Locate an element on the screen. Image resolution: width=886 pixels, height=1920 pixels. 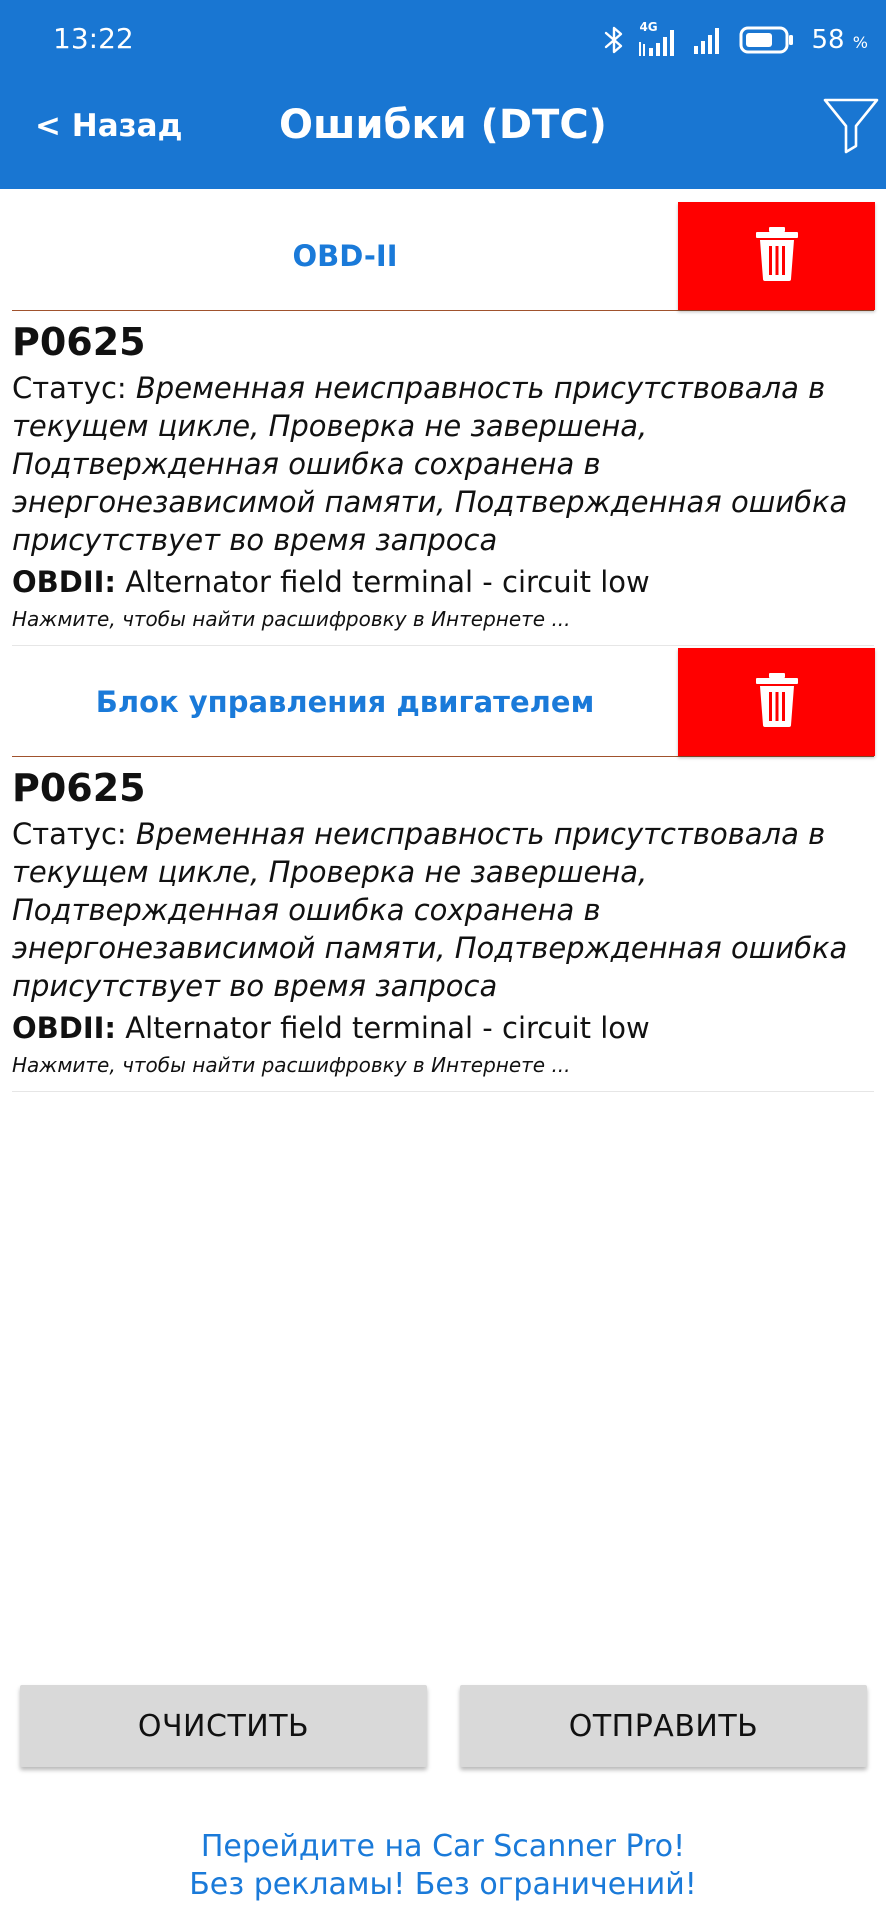
signal-4g-icon: 4G is located at coordinates (658, 39).